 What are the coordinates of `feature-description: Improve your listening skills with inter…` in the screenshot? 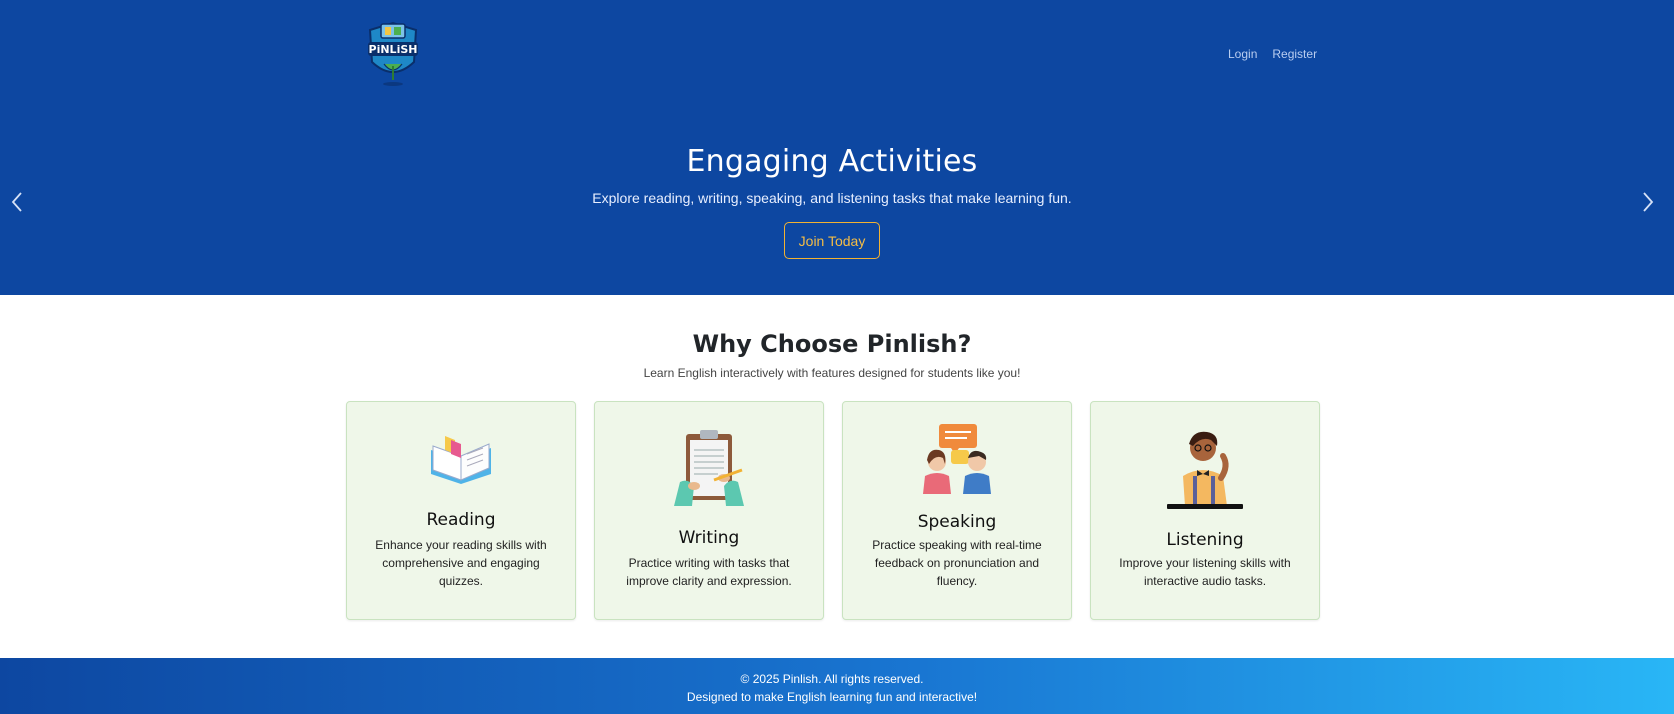 It's located at (1205, 572).